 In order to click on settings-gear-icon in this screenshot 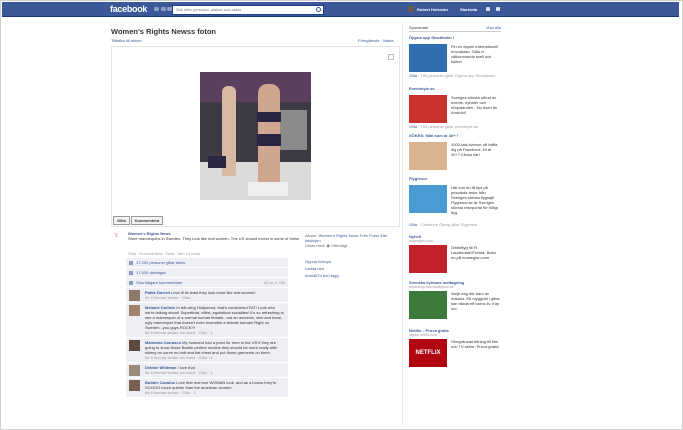, I will do `click(498, 9)`.